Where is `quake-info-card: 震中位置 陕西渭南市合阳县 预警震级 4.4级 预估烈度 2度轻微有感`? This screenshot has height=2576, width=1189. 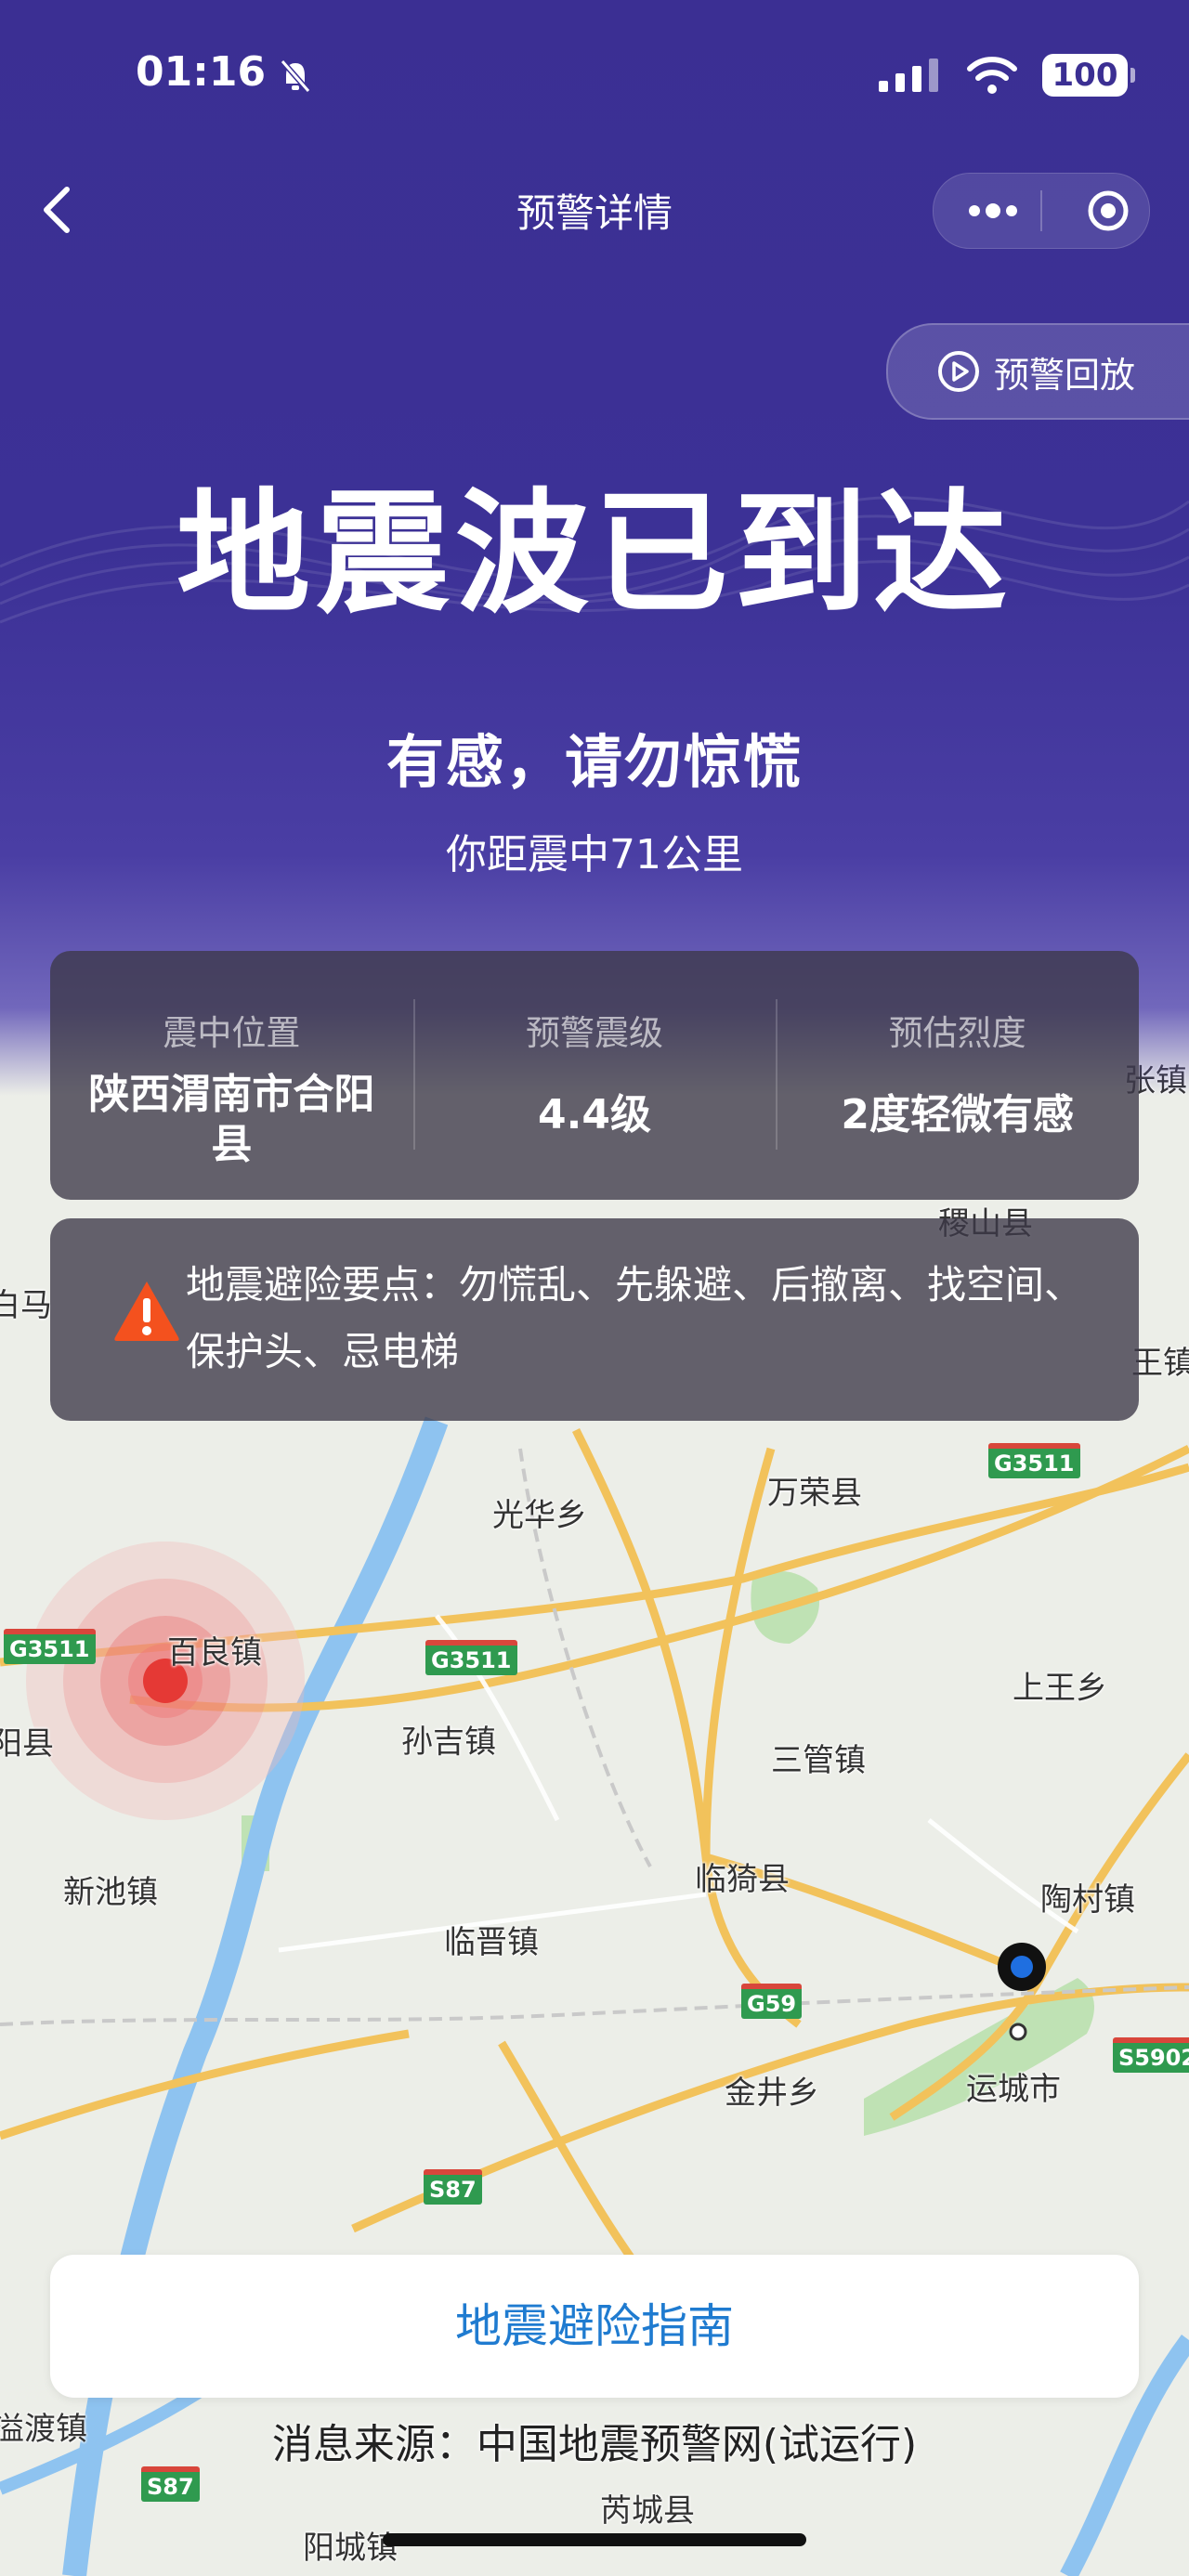
quake-info-card: 震中位置 陕西渭南市合阳县 预警震级 4.4级 预估烈度 2度轻微有感 is located at coordinates (594, 1075).